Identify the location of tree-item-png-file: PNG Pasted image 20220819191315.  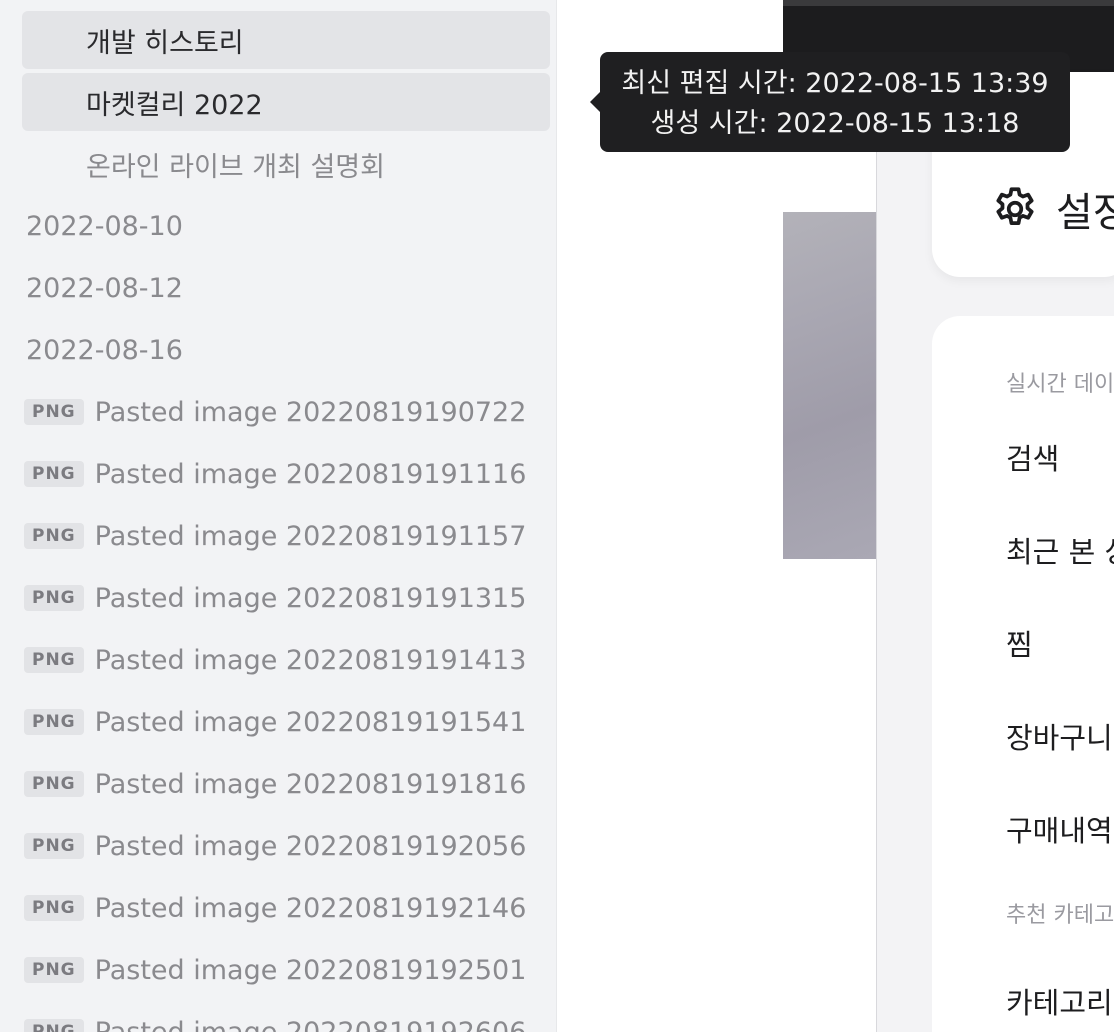
(286, 598).